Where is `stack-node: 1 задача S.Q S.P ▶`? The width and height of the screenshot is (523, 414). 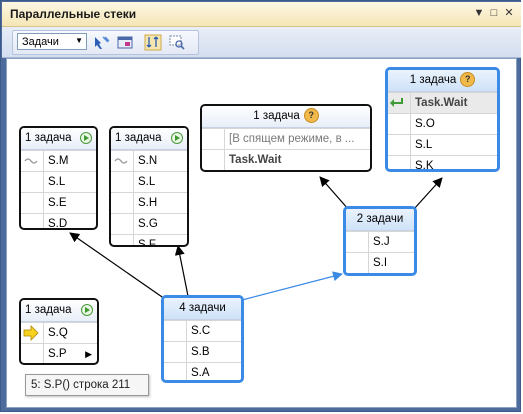
stack-node: 1 задача S.Q S.P ▶ is located at coordinates (59, 331).